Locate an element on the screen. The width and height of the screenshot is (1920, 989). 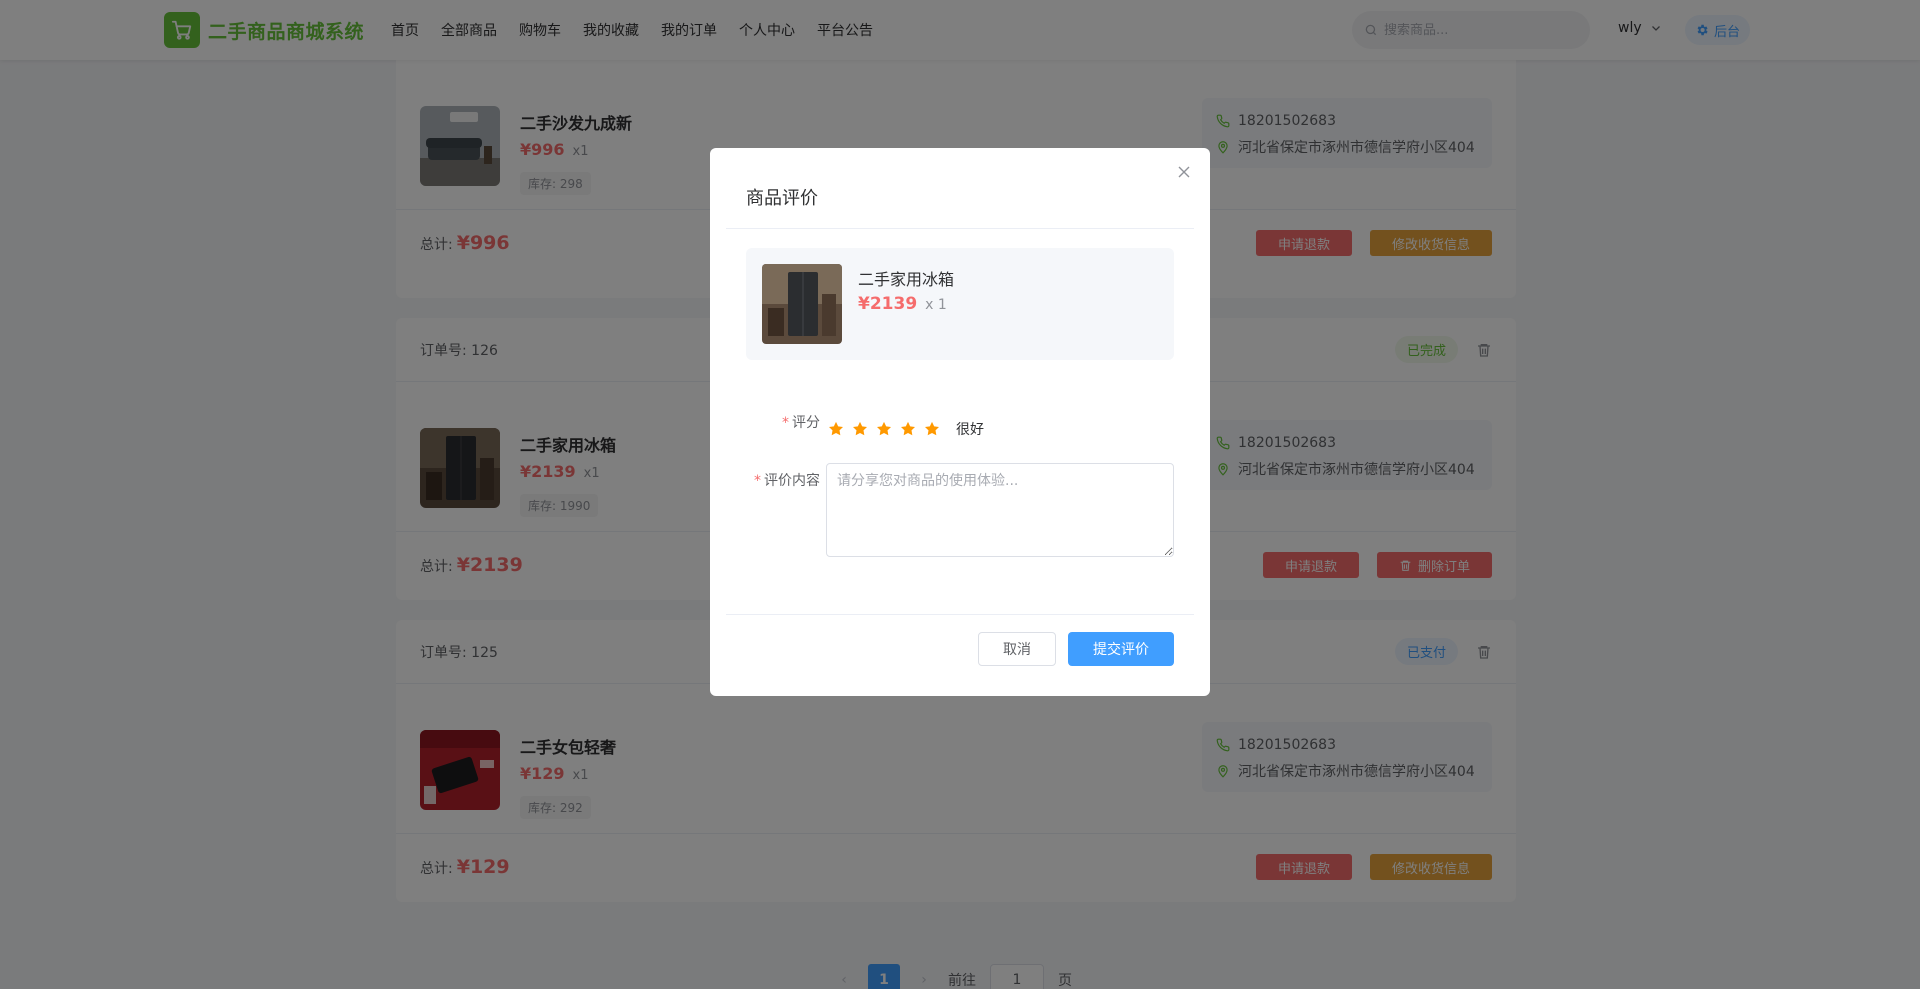
submit-review-button: 提交评价 is located at coordinates (1121, 649).